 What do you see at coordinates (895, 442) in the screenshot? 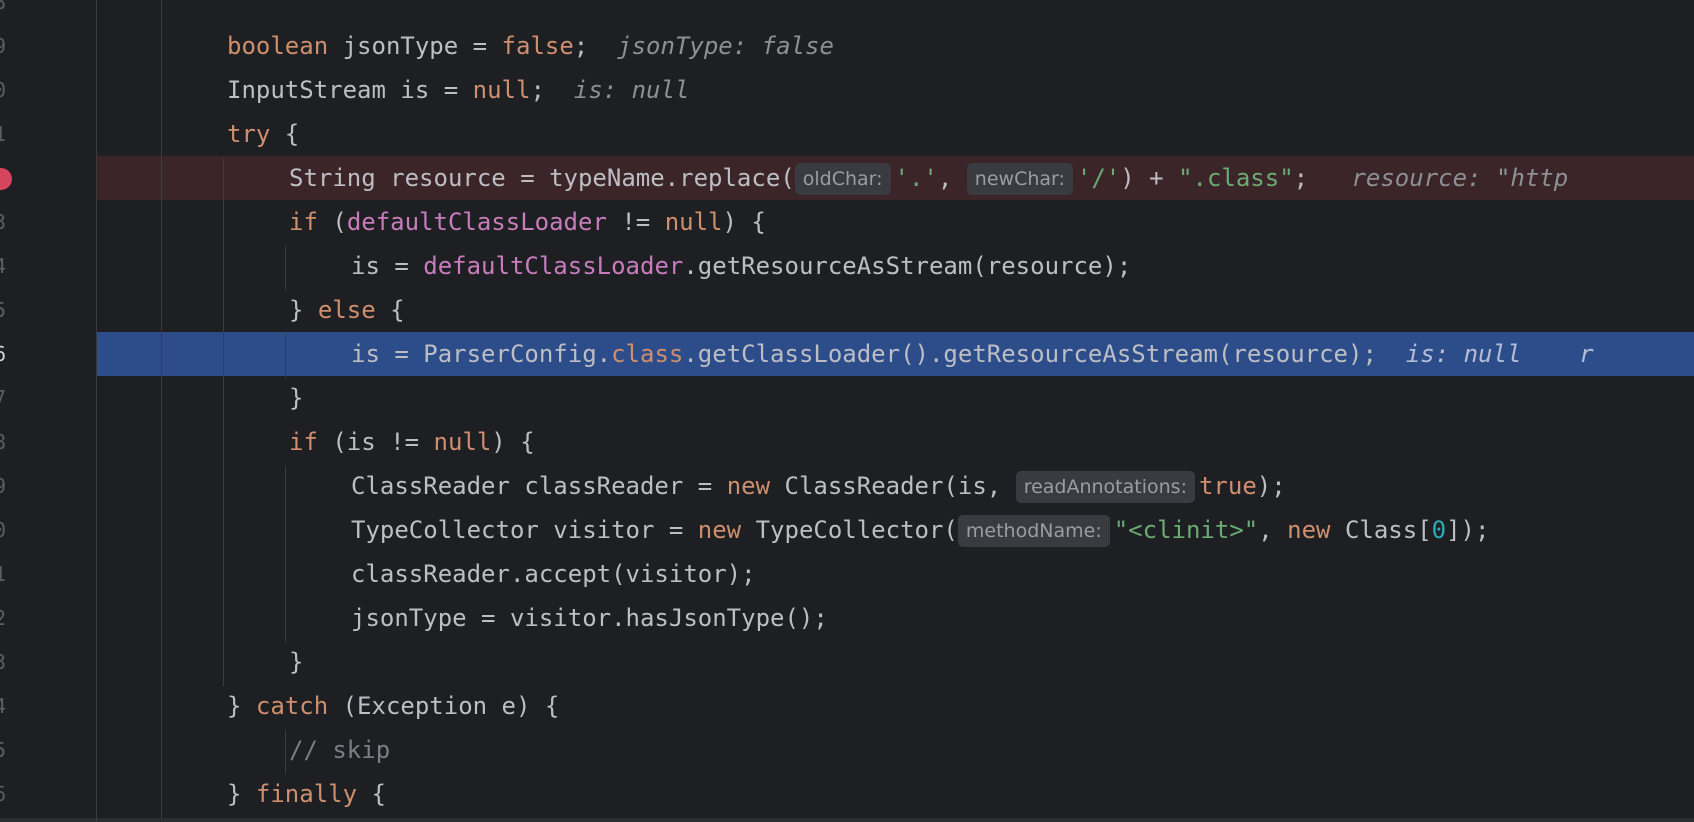
I see `code-text: if (is != null) {` at bounding box center [895, 442].